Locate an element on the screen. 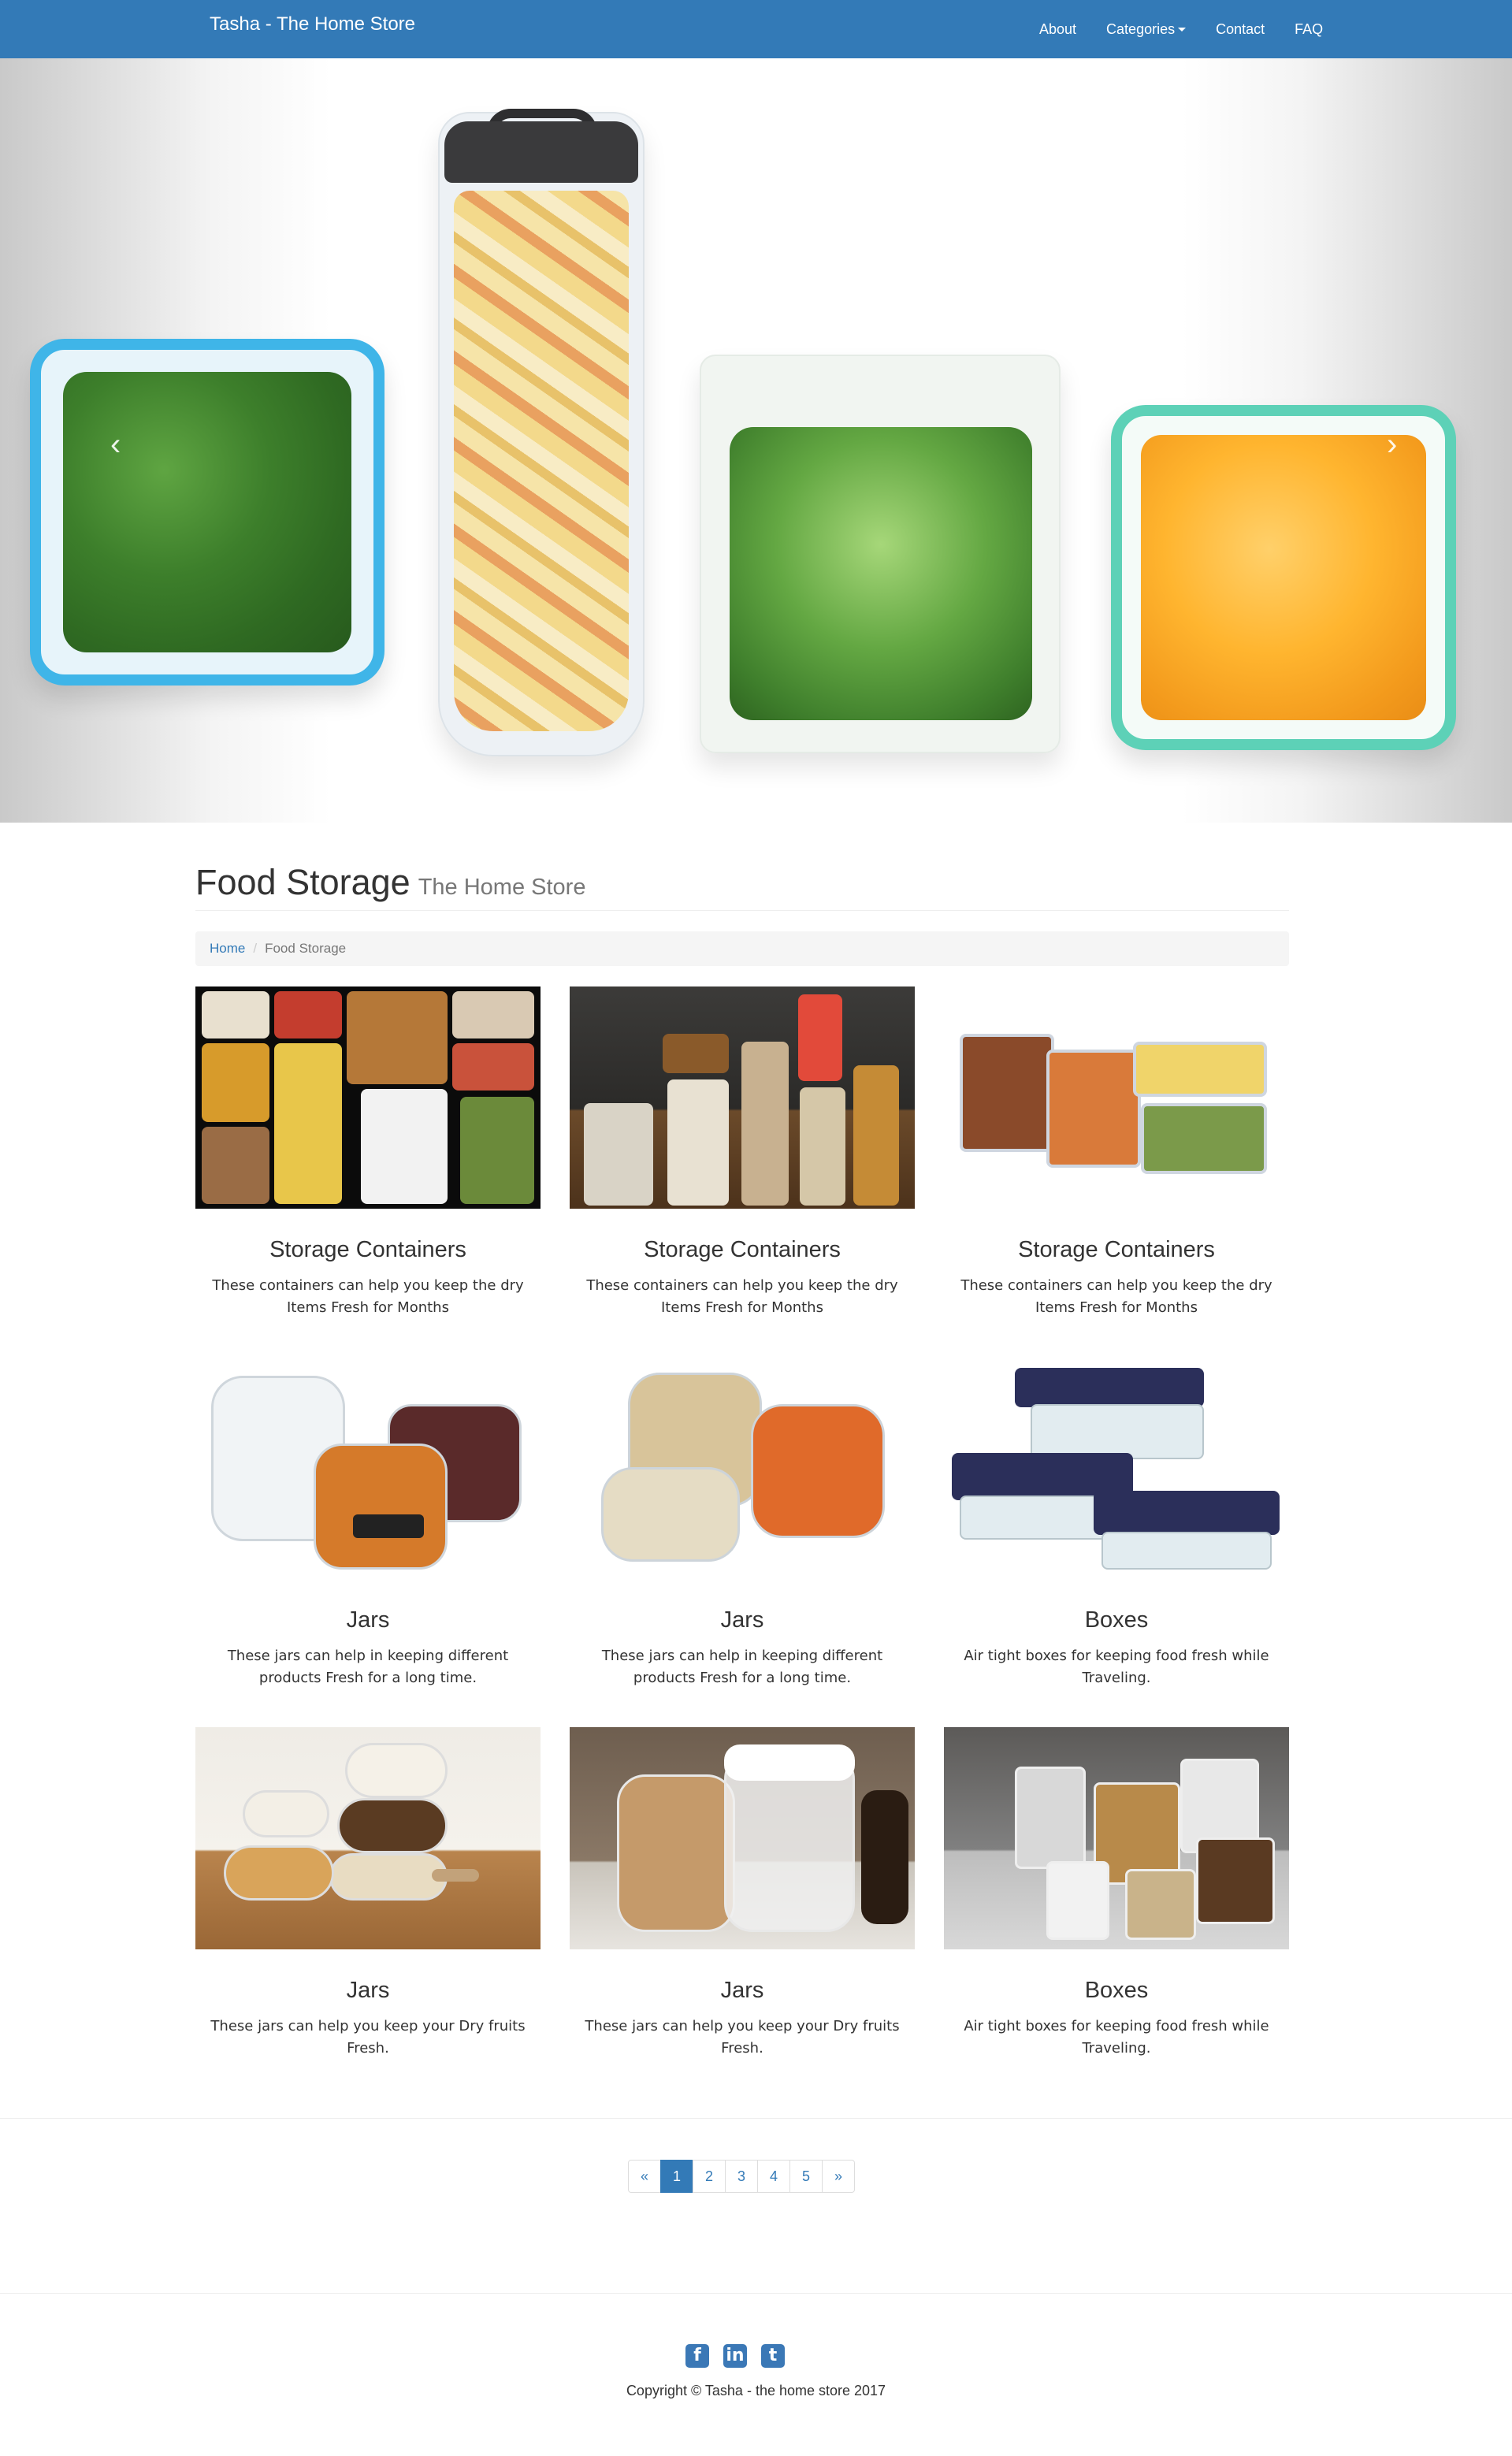  twitter-icon: t is located at coordinates (773, 2356).